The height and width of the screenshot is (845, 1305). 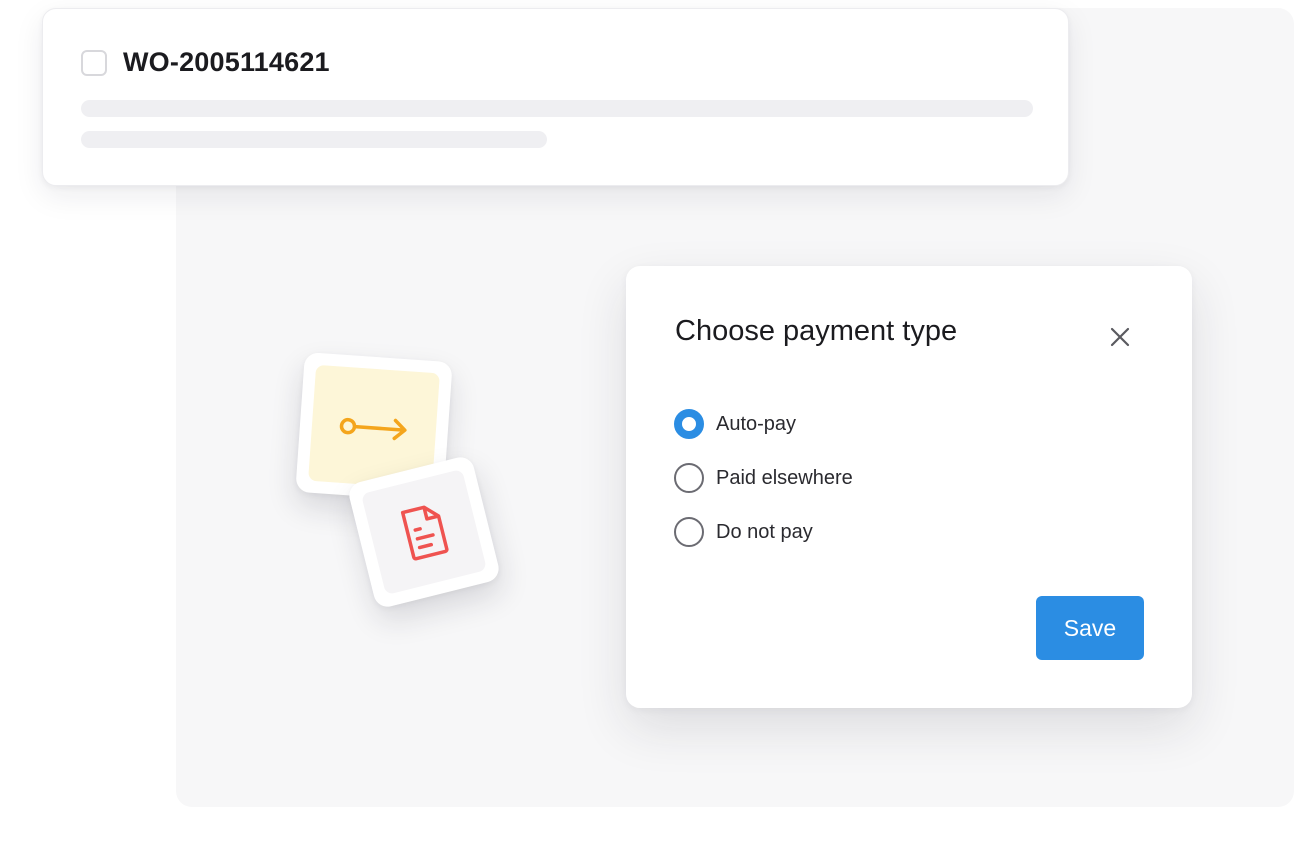 I want to click on radio-label: Paid elsewhere, so click(x=784, y=478).